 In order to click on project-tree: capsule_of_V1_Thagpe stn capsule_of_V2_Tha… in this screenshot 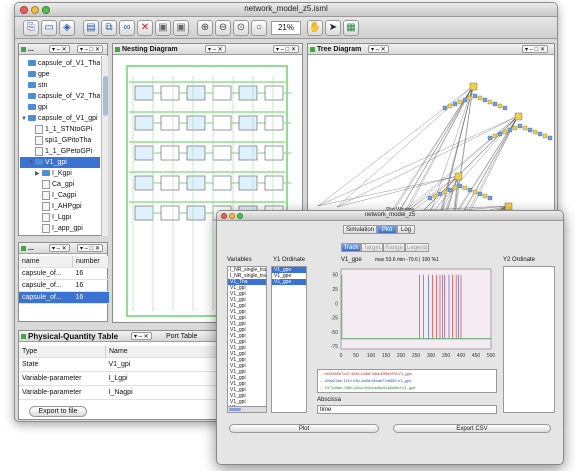, I will do `click(60, 146)`.